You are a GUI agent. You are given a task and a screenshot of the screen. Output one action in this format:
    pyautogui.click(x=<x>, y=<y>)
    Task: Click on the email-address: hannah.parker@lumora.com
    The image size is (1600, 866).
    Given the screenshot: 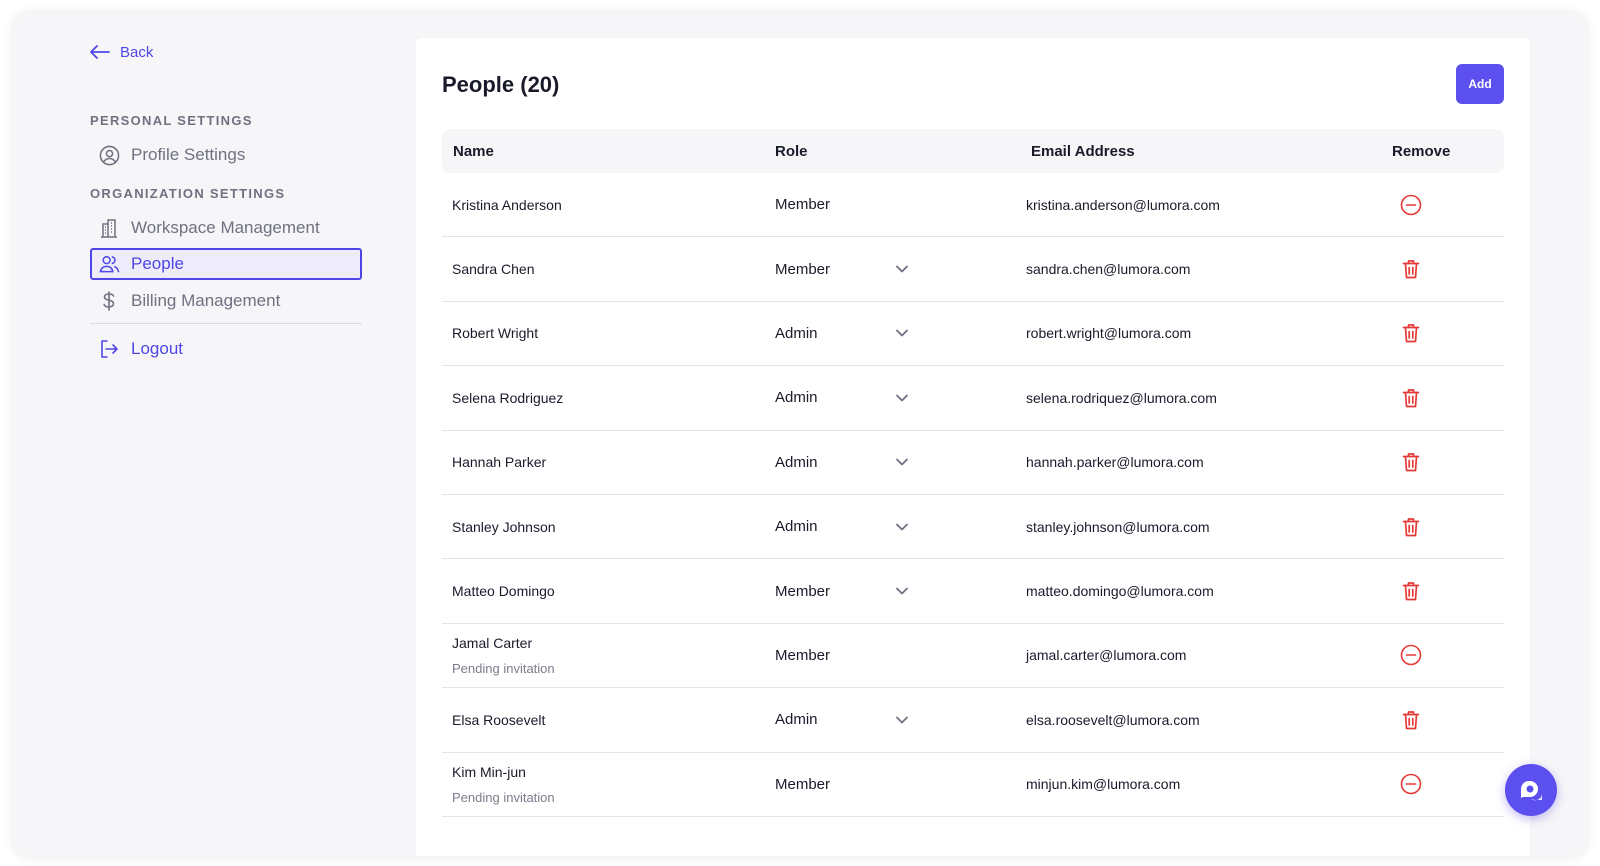 What is the action you would take?
    pyautogui.click(x=1115, y=462)
    